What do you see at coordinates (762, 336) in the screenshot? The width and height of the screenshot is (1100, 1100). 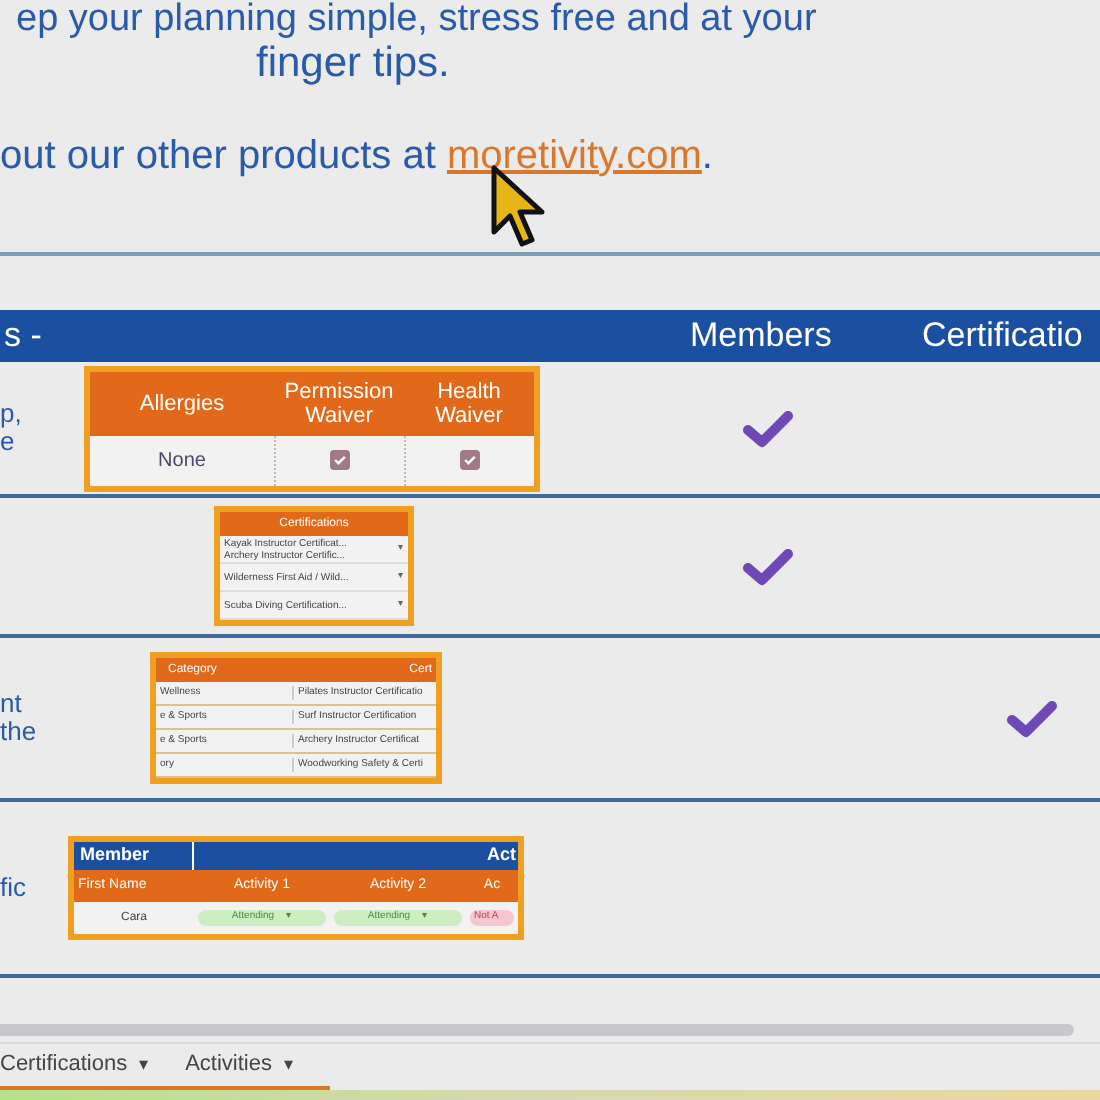 I see `column-header: Members` at bounding box center [762, 336].